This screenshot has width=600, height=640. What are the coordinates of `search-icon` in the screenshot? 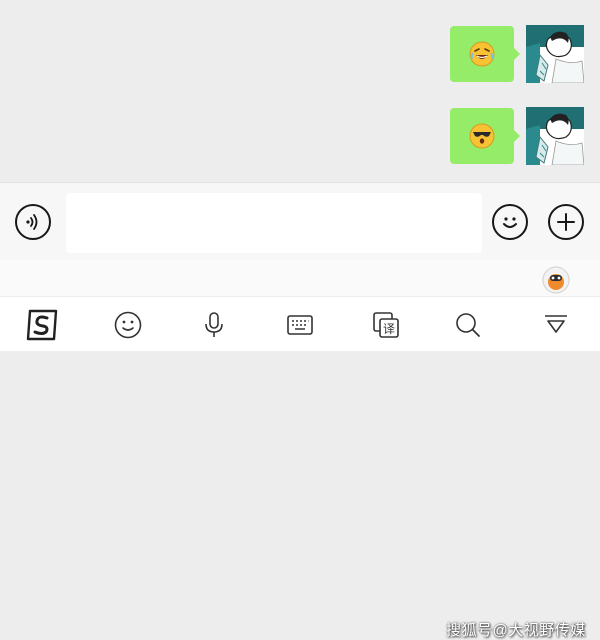 It's located at (468, 325).